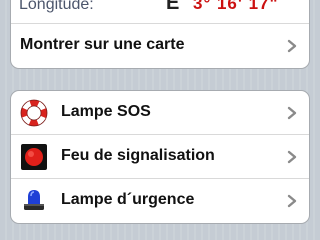 The height and width of the screenshot is (240, 320). What do you see at coordinates (34, 157) in the screenshot?
I see `red-light-icon` at bounding box center [34, 157].